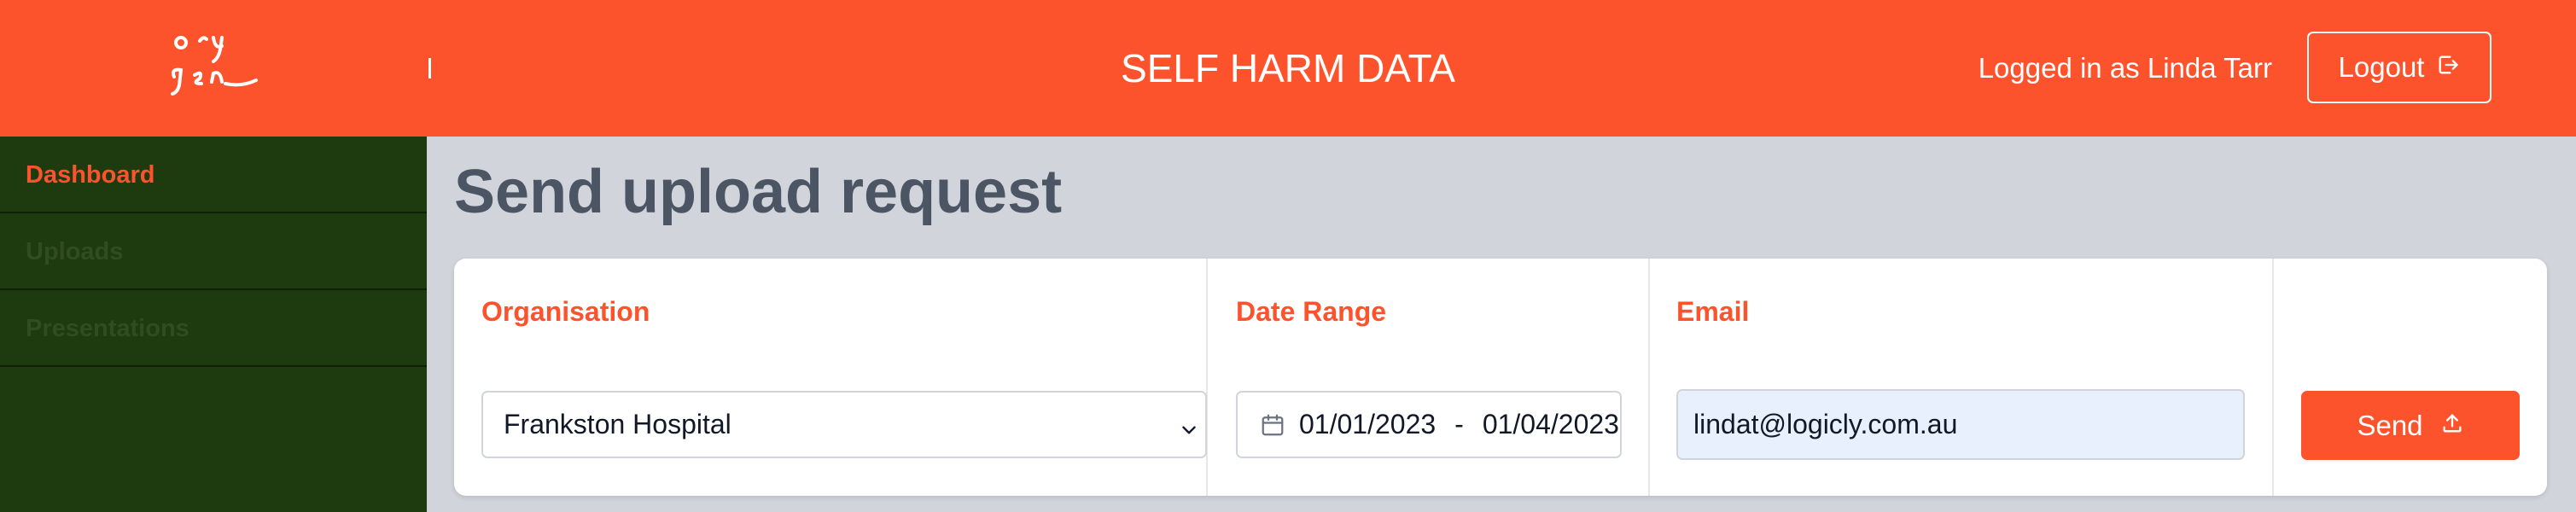 The width and height of the screenshot is (2576, 512). Describe the element at coordinates (758, 192) in the screenshot. I see `page-title: Send upload request` at that location.